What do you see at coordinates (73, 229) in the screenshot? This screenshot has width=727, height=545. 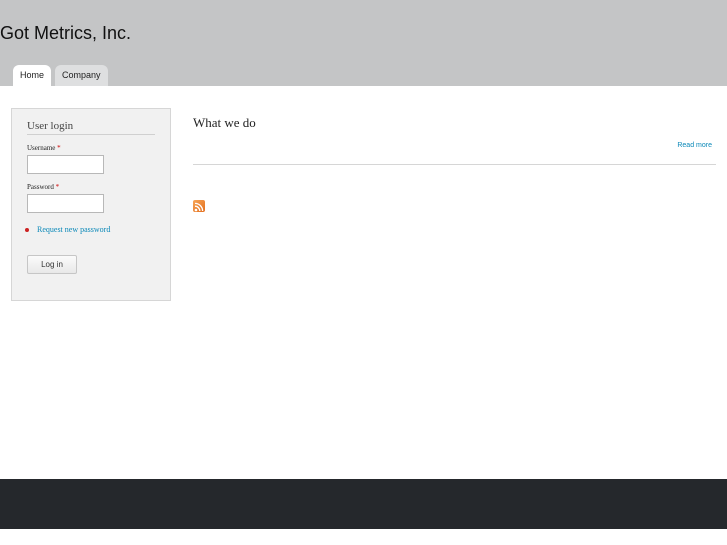 I see `request-new-password-link: Request new password` at bounding box center [73, 229].